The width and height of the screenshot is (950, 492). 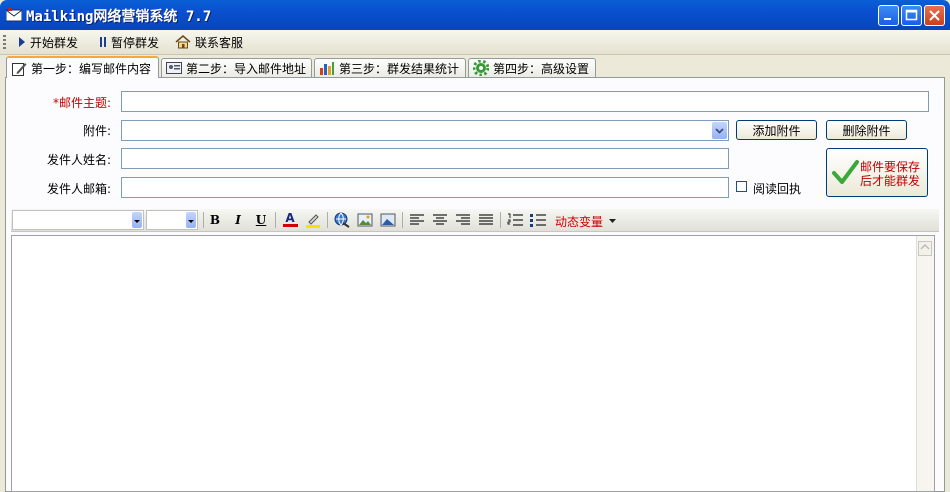 What do you see at coordinates (78, 189) in the screenshot?
I see `sender-email-label: 发件人邮箱:` at bounding box center [78, 189].